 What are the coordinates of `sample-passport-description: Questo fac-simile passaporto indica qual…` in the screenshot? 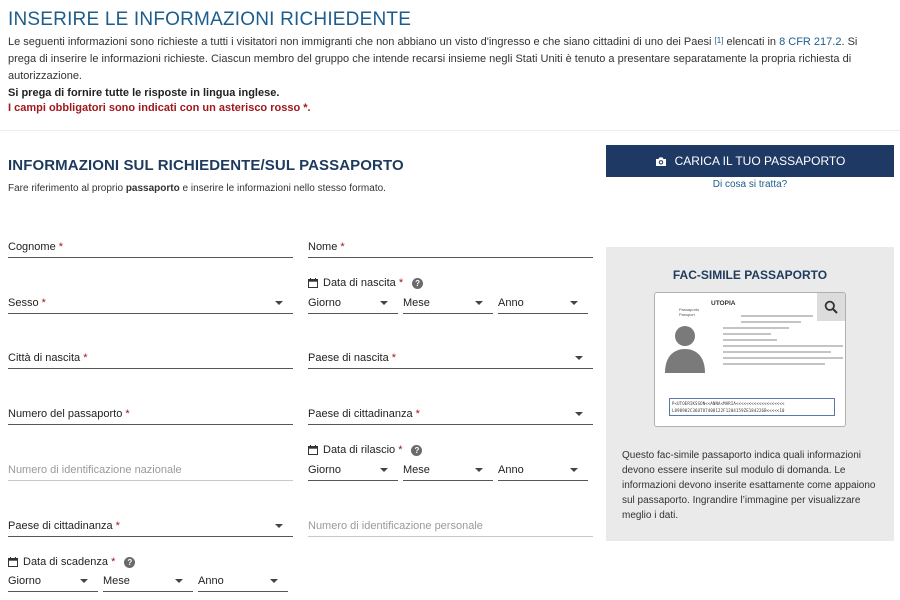 It's located at (749, 485).